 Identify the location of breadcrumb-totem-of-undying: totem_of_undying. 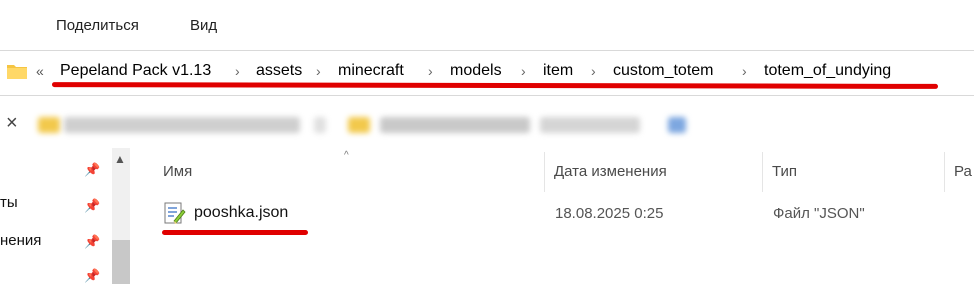
(827, 71).